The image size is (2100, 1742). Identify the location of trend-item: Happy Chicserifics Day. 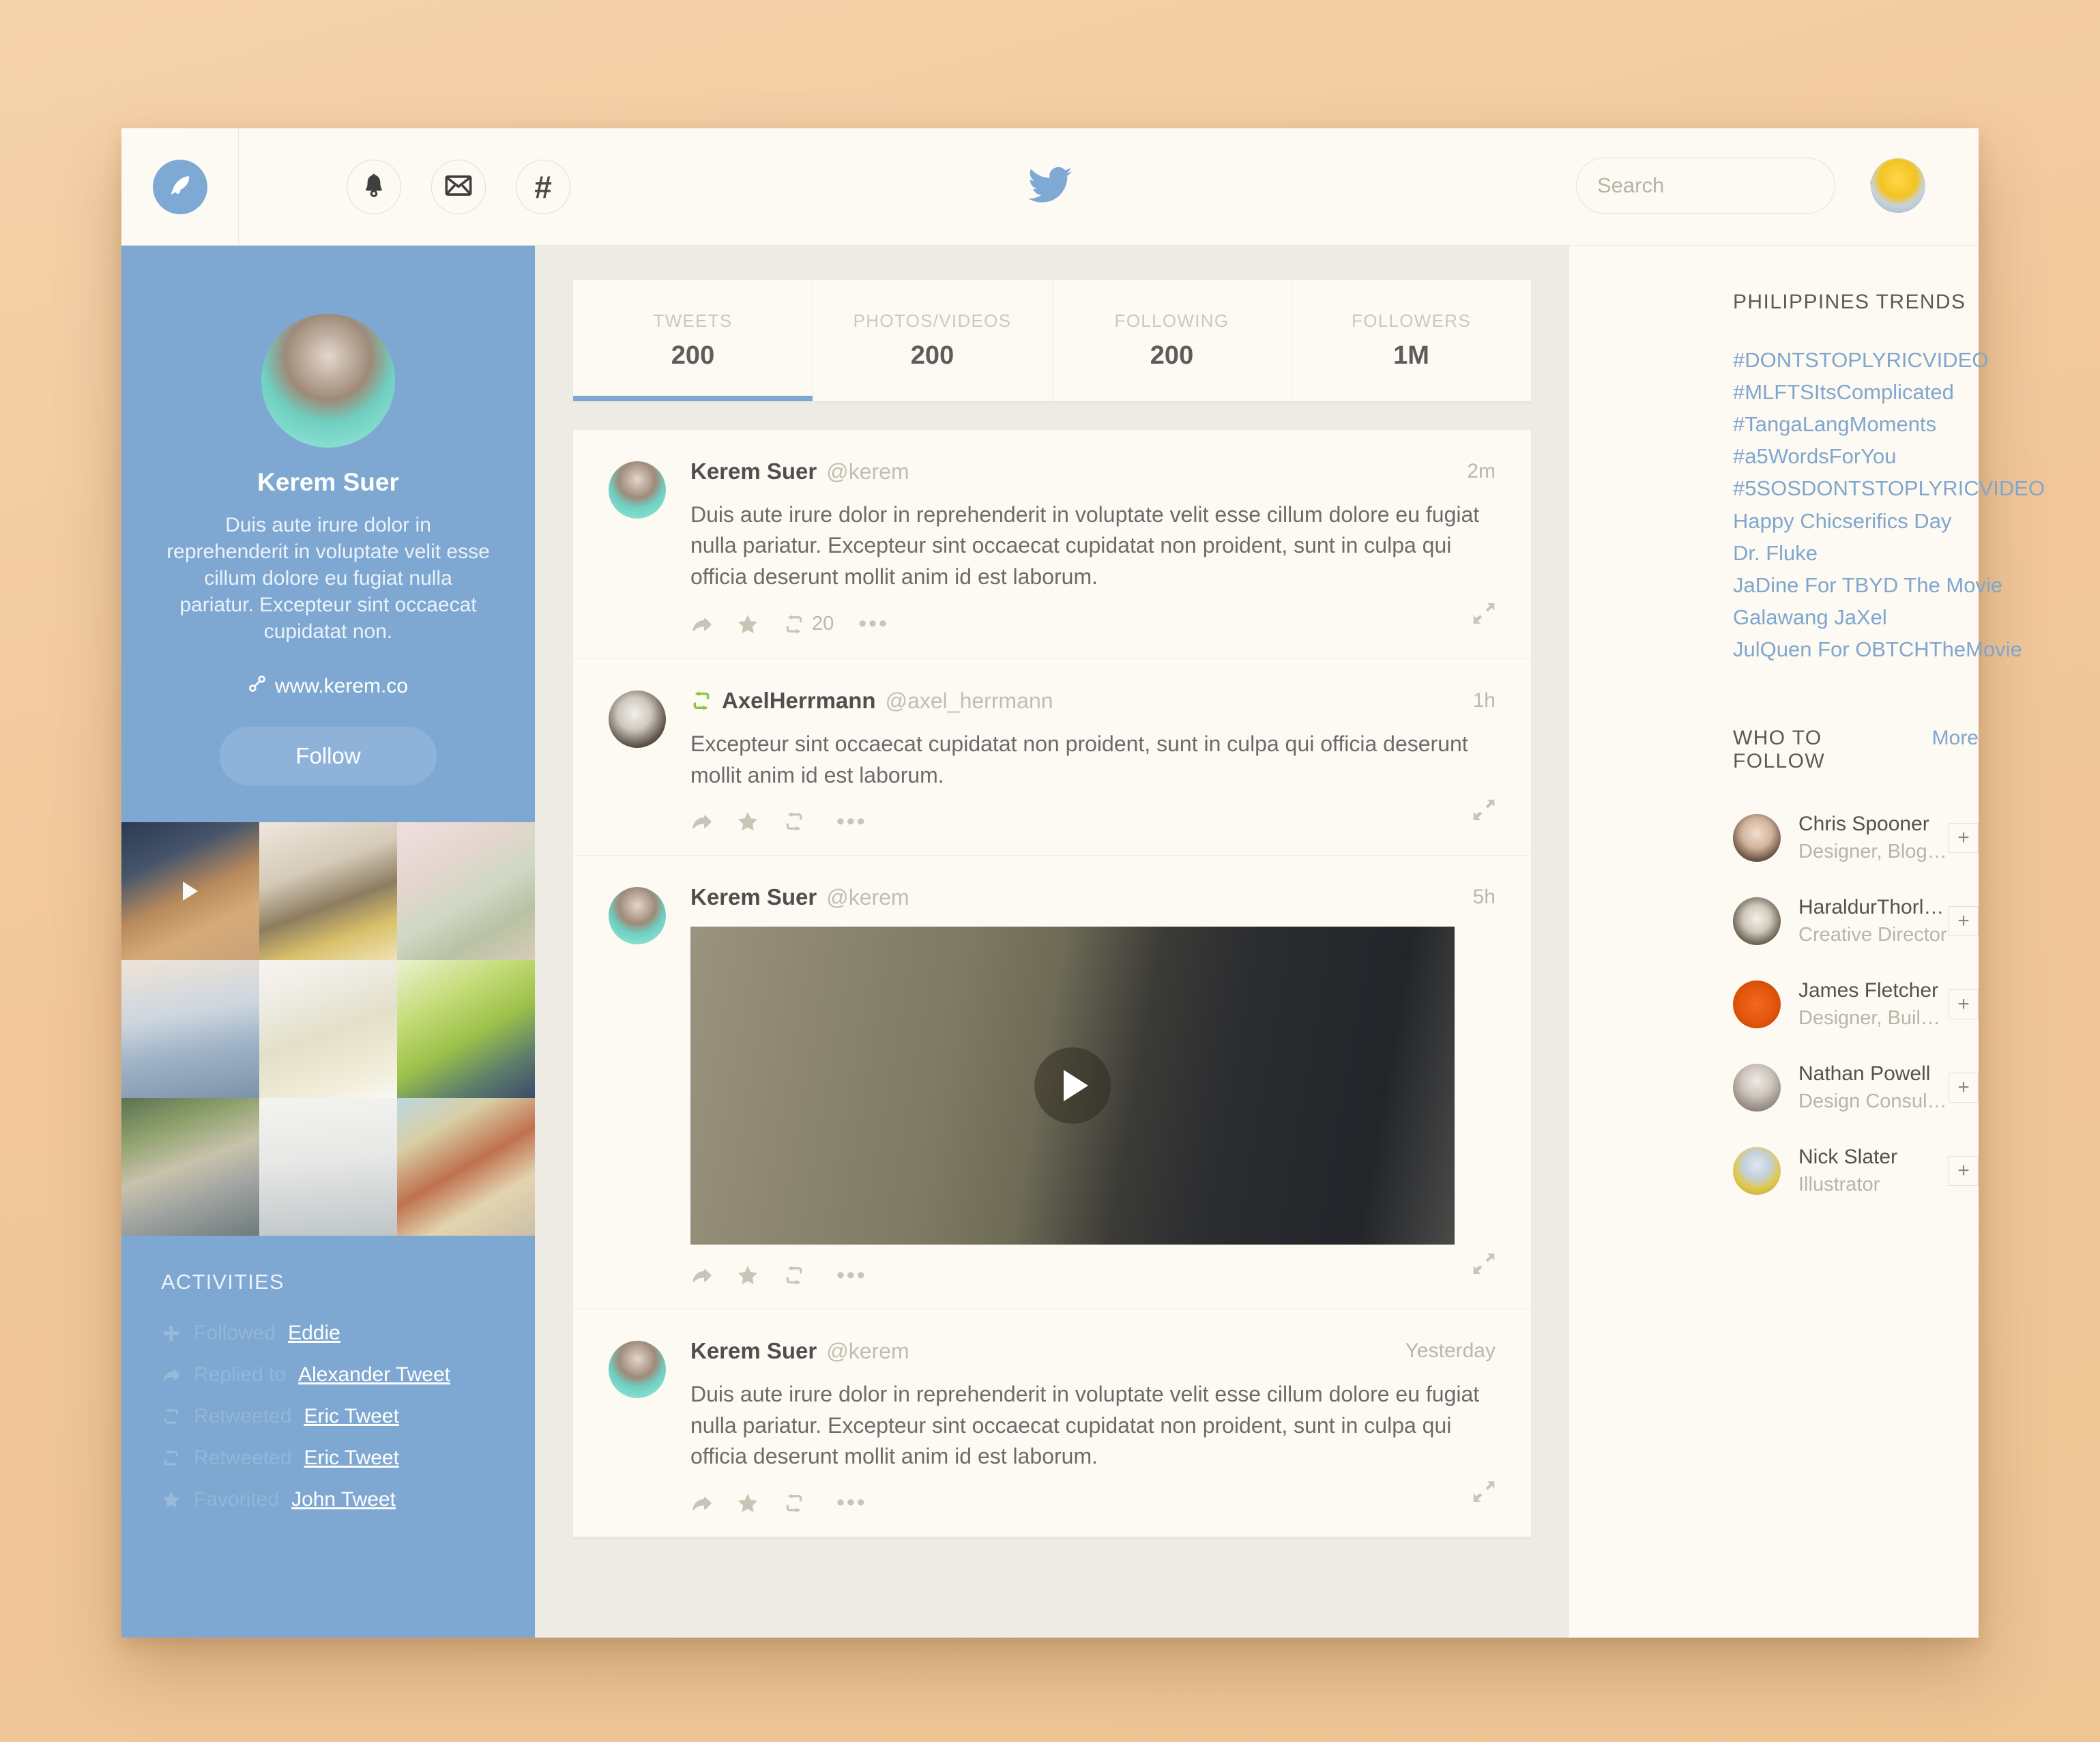
(1856, 521).